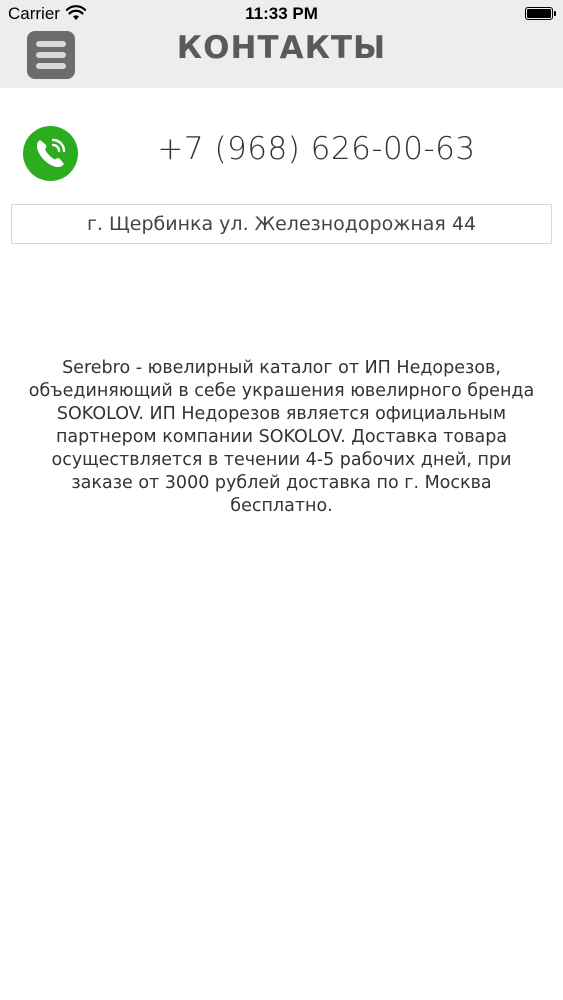 The height and width of the screenshot is (1000, 563). What do you see at coordinates (555, 13) in the screenshot?
I see `battery-tip` at bounding box center [555, 13].